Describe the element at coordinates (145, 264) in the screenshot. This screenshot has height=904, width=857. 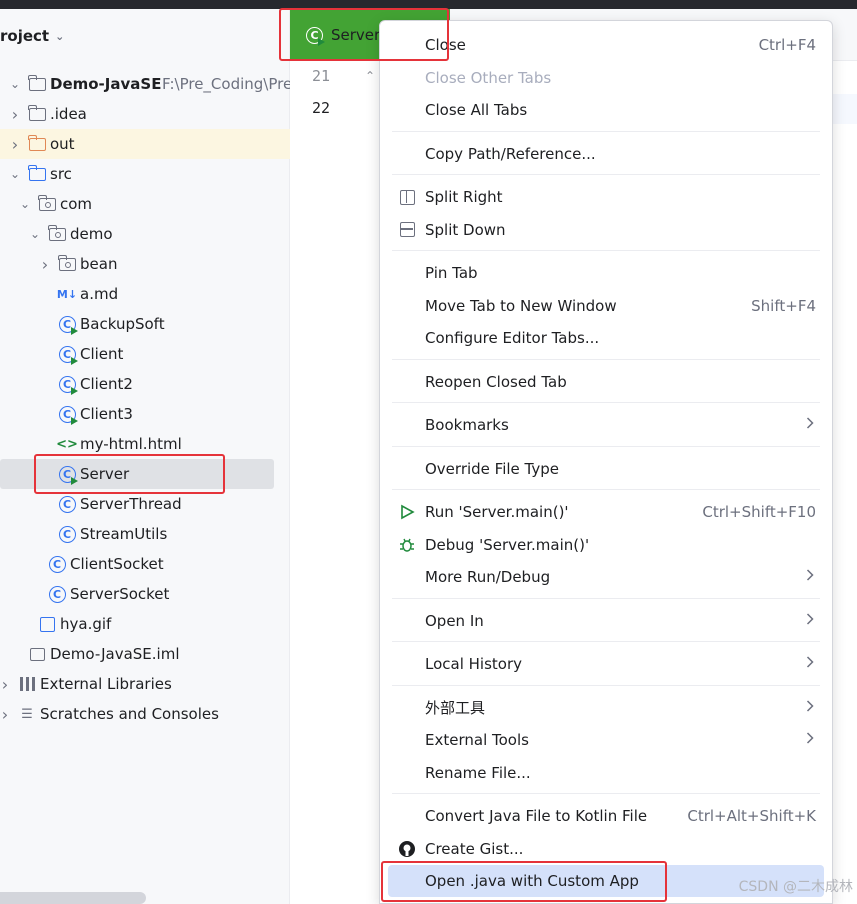
I see `tree-item: › bean` at that location.